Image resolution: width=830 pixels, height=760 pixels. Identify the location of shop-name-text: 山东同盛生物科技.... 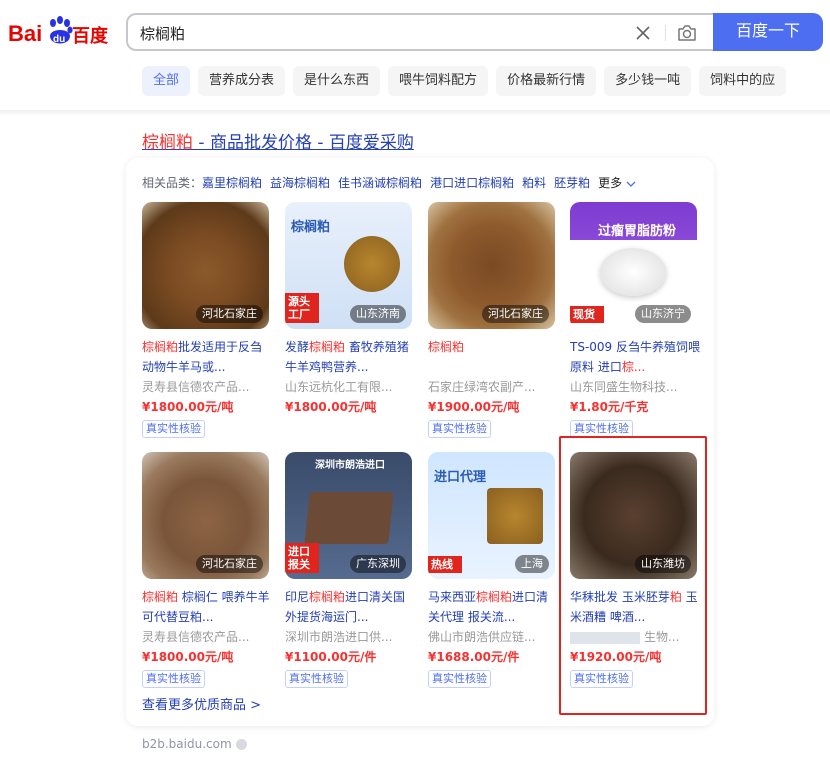
(624, 387).